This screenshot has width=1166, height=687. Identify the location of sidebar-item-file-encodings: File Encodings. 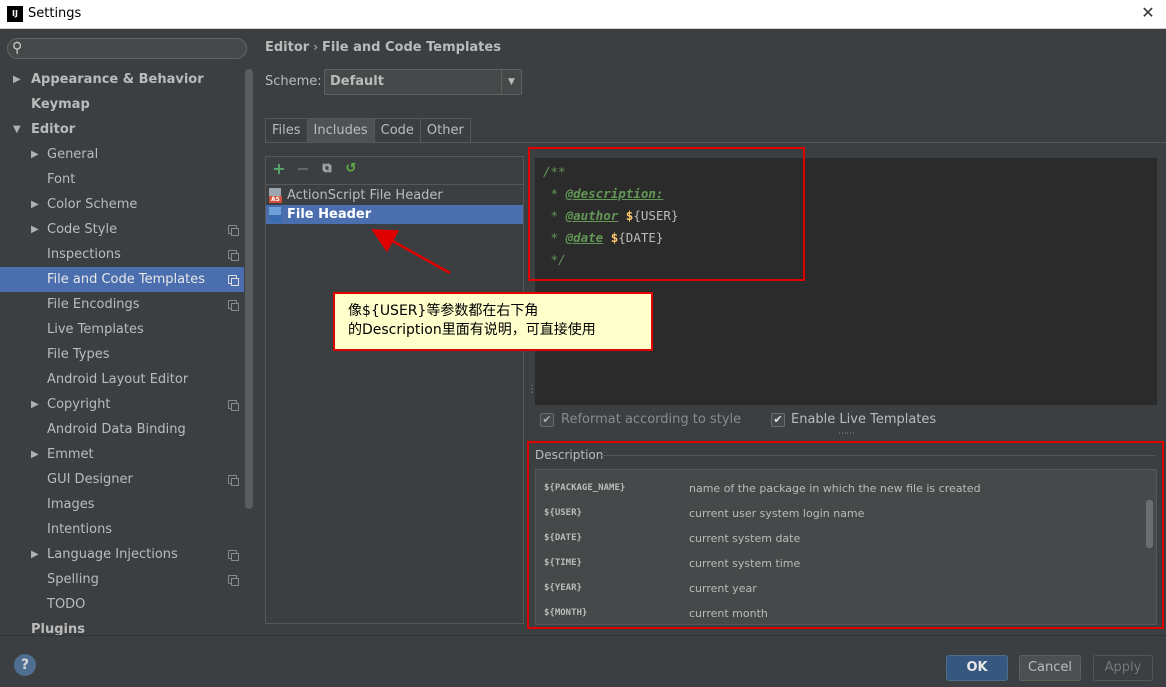
(122, 304).